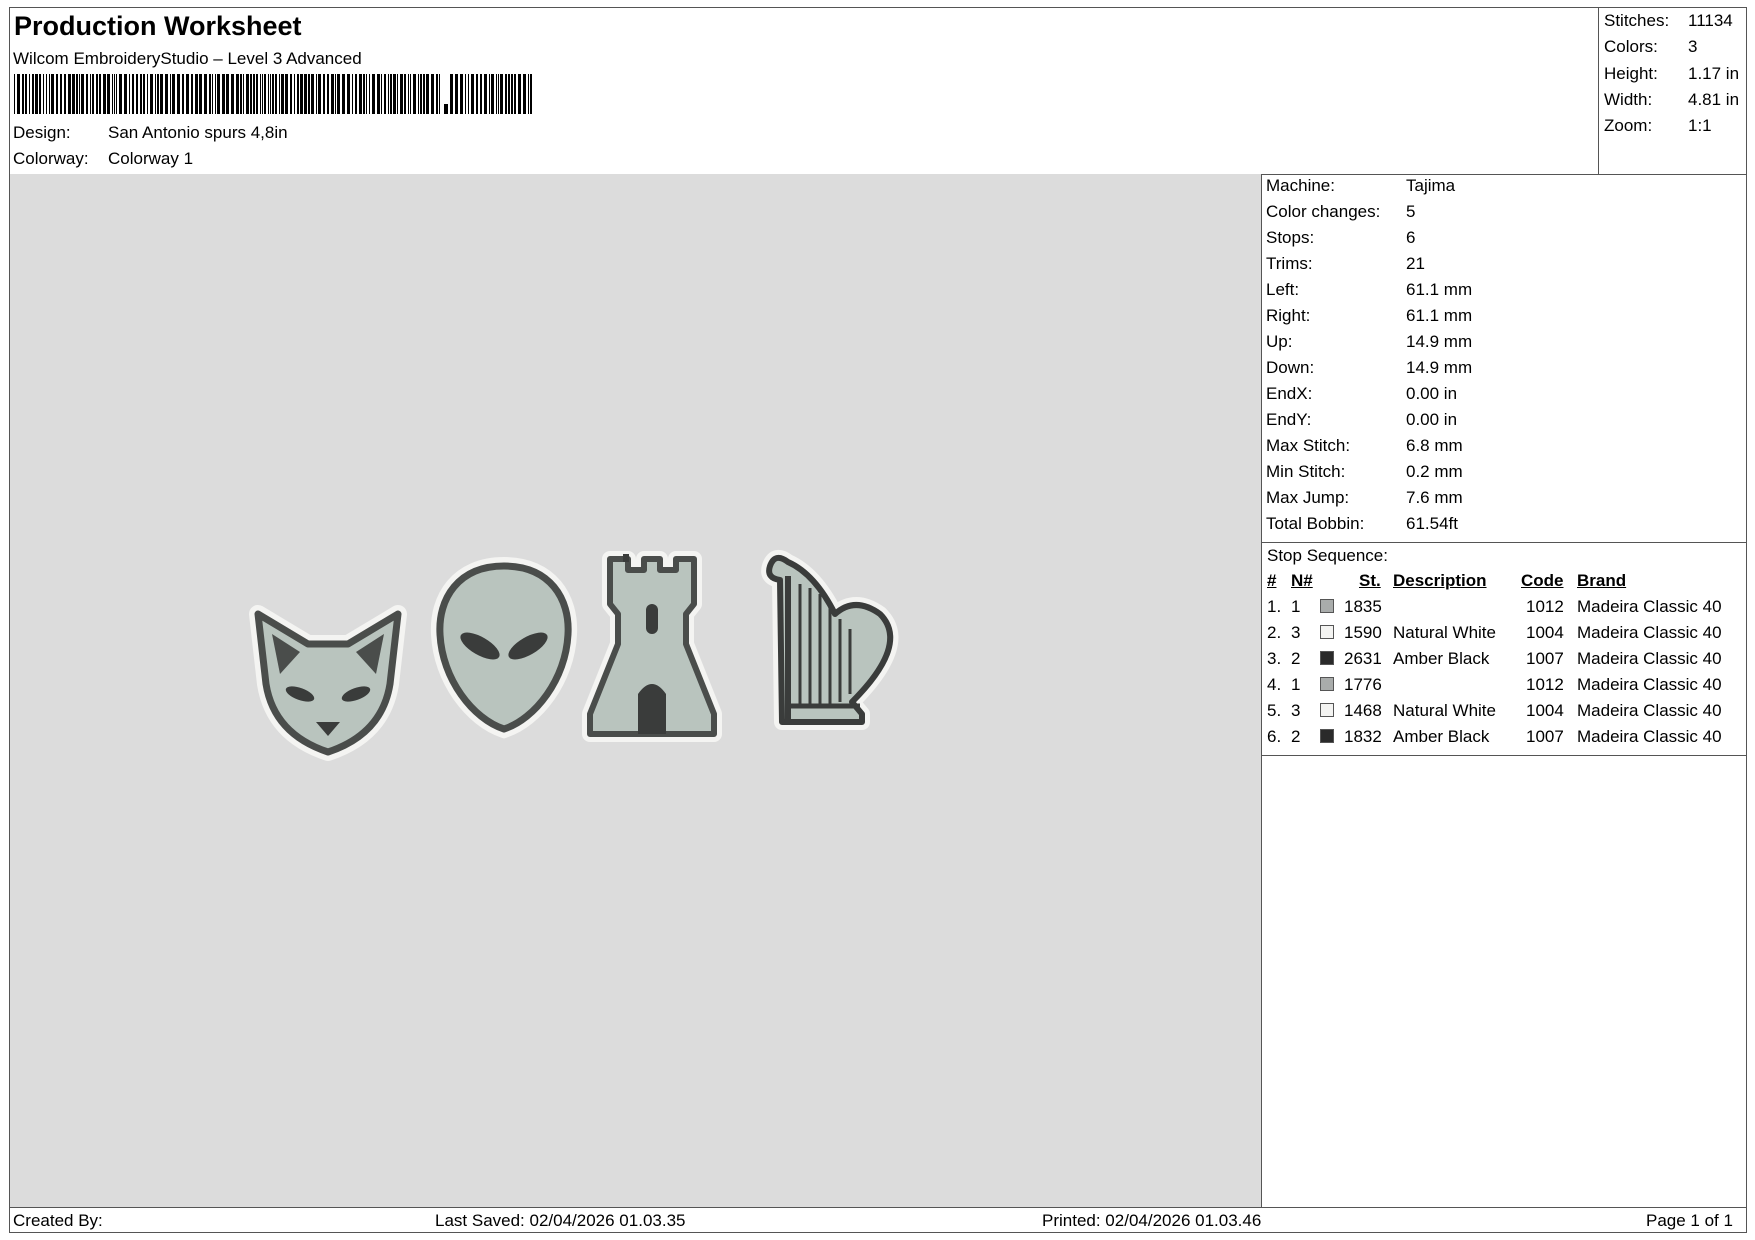  What do you see at coordinates (1363, 710) in the screenshot?
I see `cell-st: 1468` at bounding box center [1363, 710].